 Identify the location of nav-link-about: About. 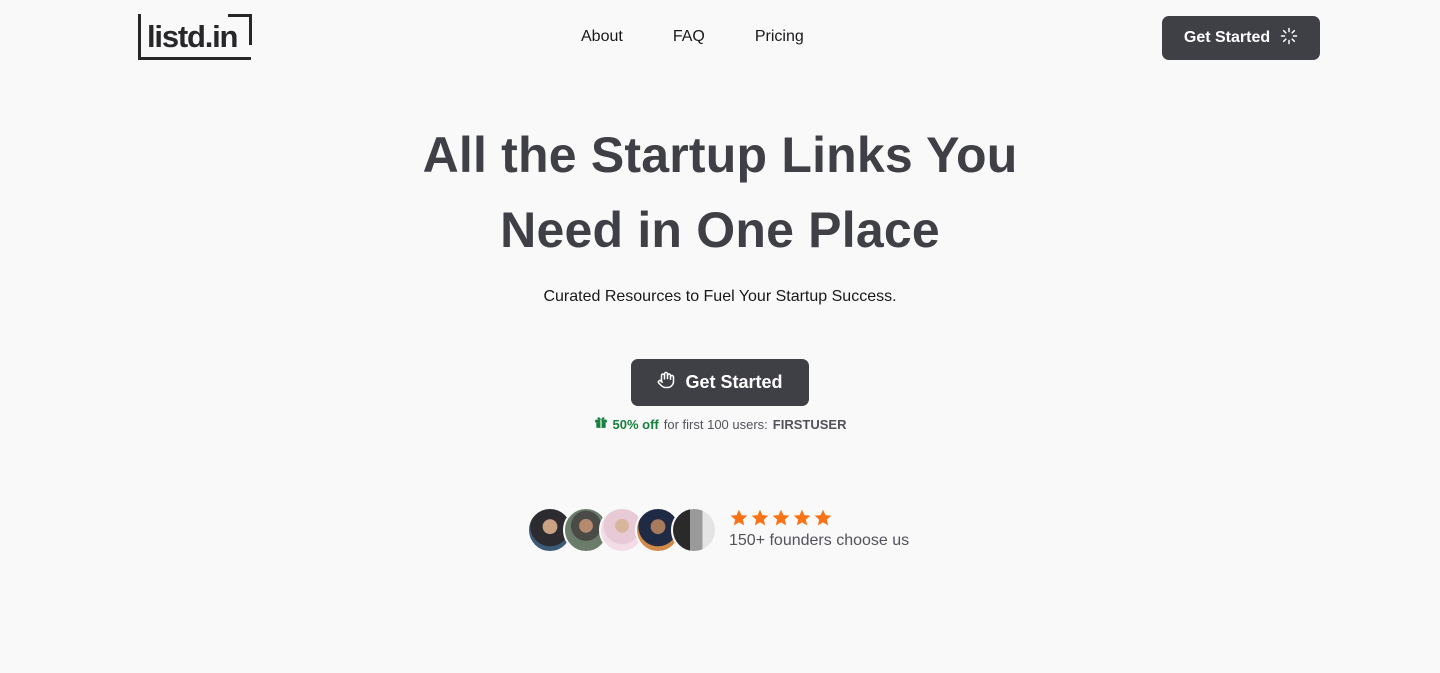
(608, 37).